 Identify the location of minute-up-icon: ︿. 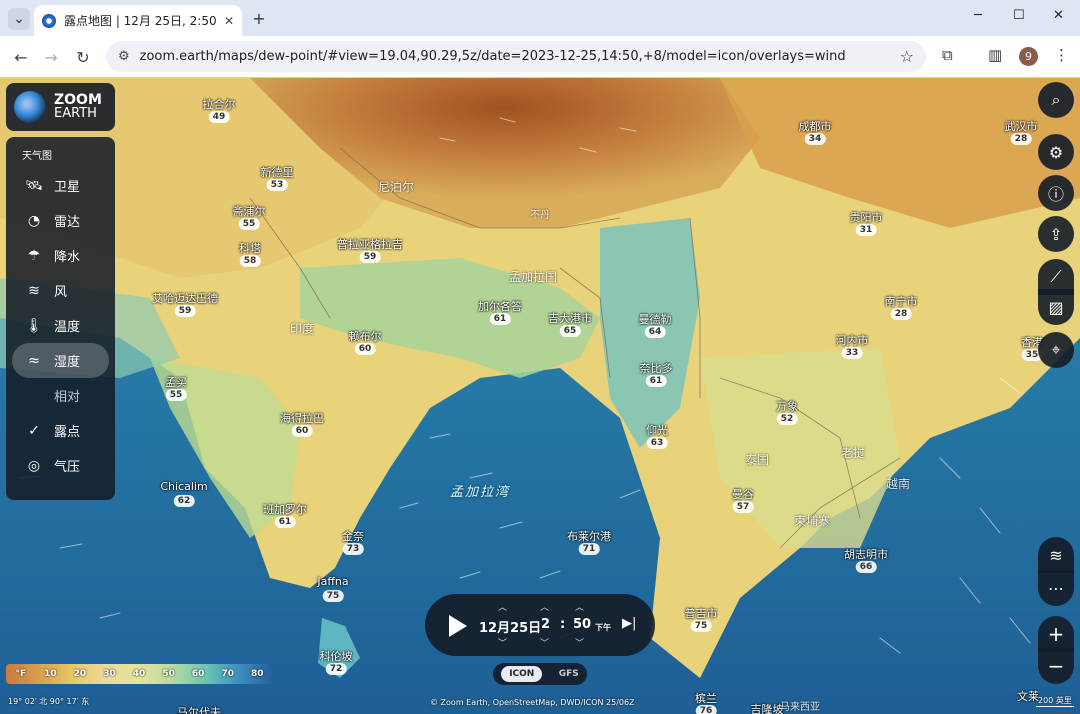
(579, 606).